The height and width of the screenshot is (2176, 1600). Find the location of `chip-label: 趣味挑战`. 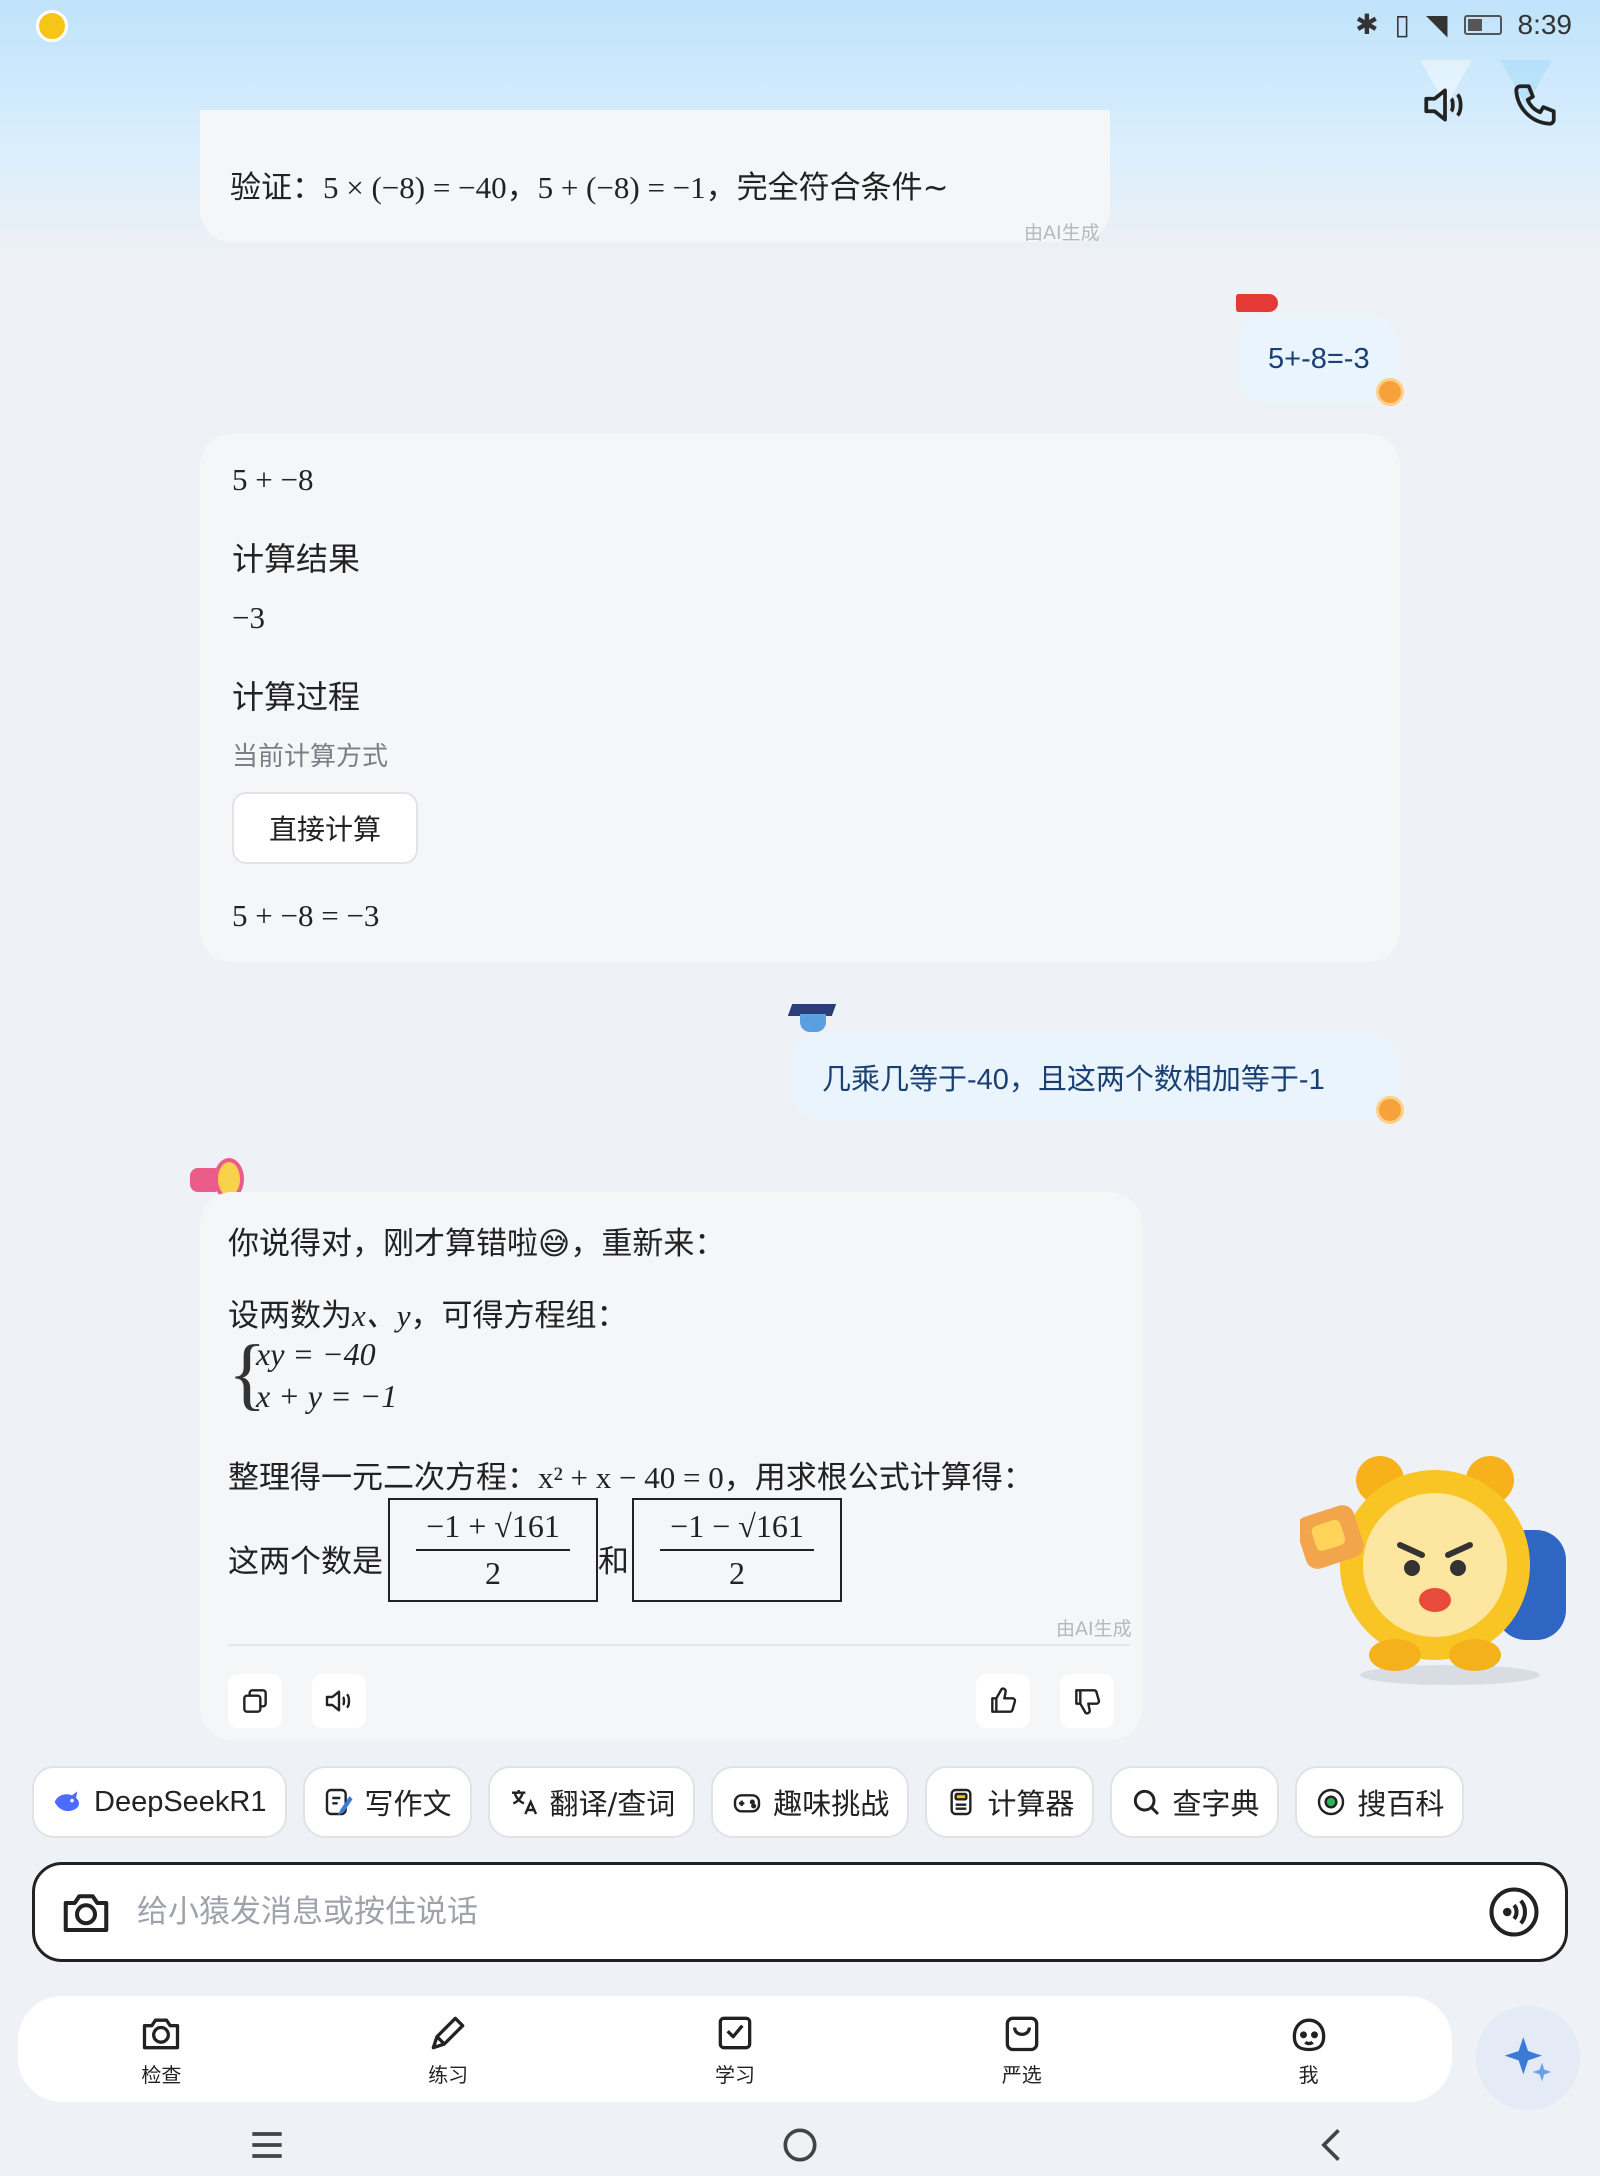

chip-label: 趣味挑战 is located at coordinates (831, 1804).